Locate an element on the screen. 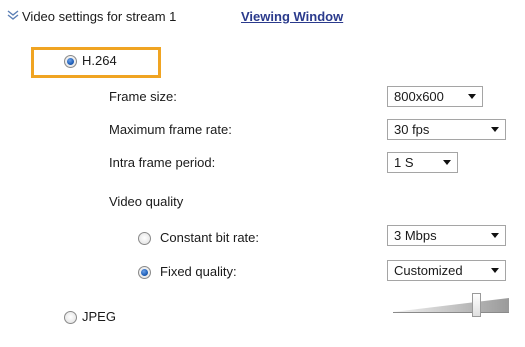  max-frame-rate-select: 30 fps is located at coordinates (446, 129).